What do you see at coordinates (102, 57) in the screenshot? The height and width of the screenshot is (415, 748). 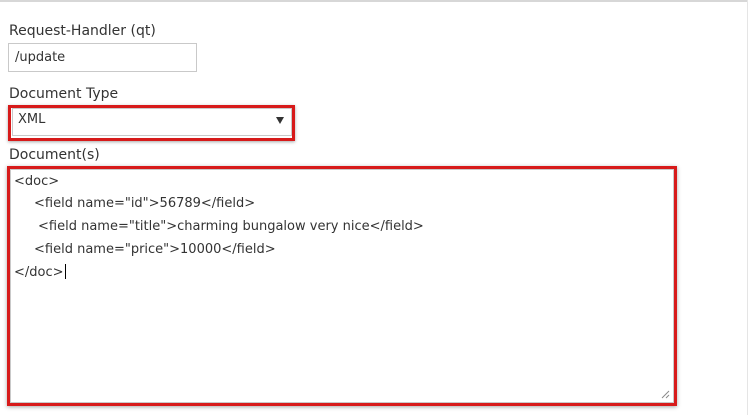 I see `request-handler-input` at bounding box center [102, 57].